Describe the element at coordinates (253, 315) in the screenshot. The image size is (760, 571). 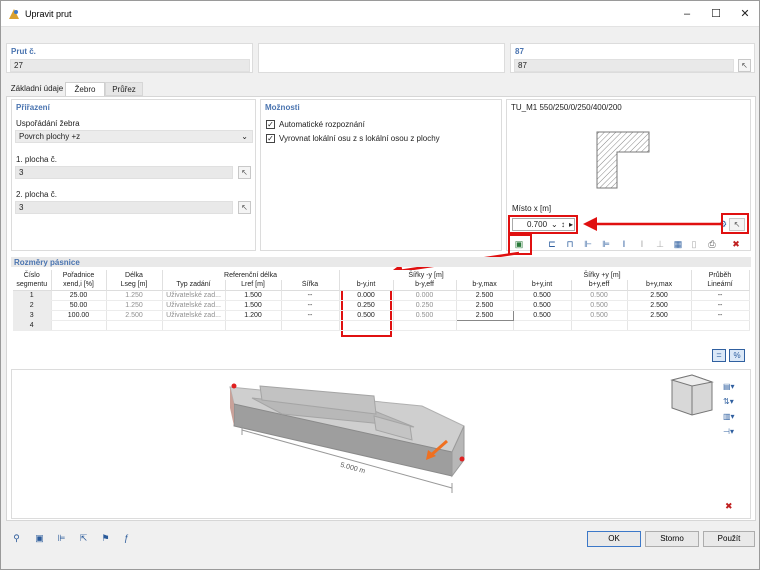
I see `table-cell: 1.200` at that location.